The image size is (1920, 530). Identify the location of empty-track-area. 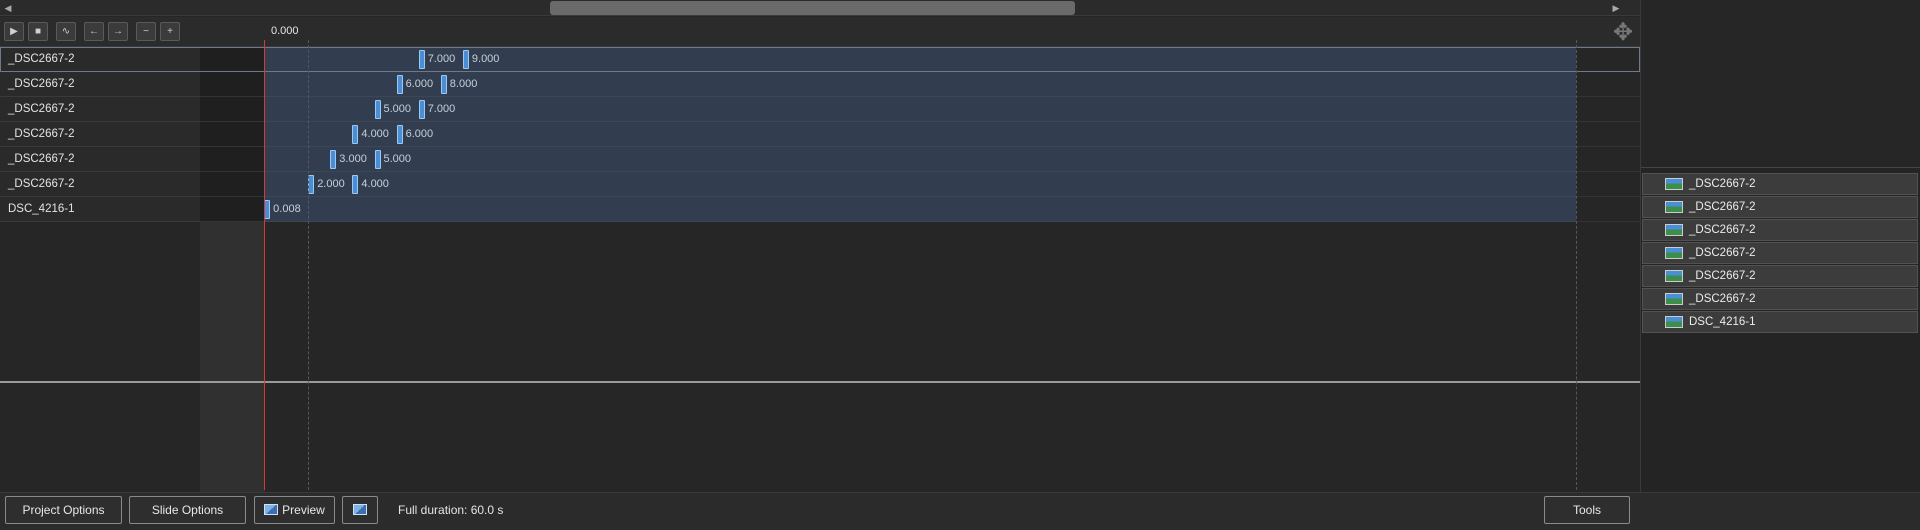
(100, 357).